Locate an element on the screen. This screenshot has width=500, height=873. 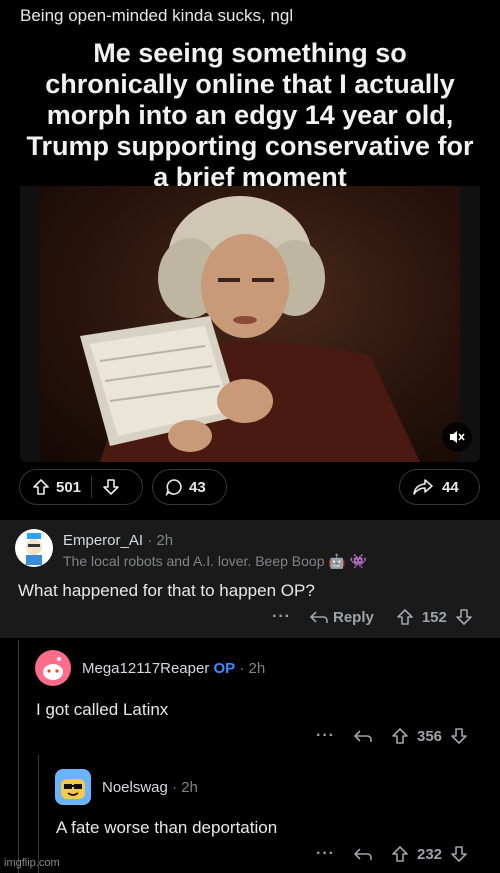
share-button: 44 is located at coordinates (439, 487).